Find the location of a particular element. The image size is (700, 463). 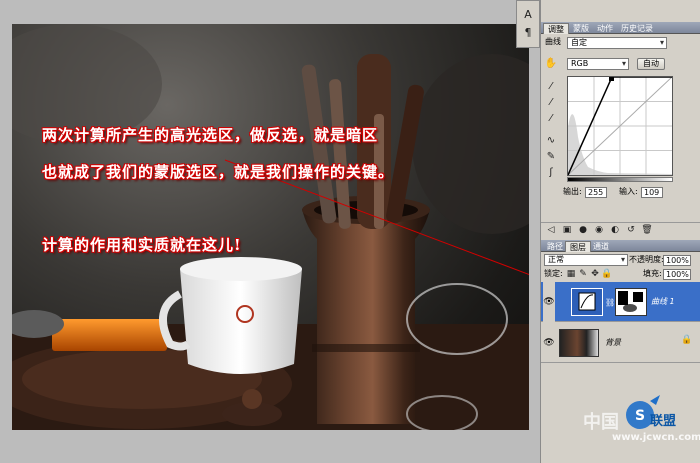

clip-icon: ● is located at coordinates (583, 230).